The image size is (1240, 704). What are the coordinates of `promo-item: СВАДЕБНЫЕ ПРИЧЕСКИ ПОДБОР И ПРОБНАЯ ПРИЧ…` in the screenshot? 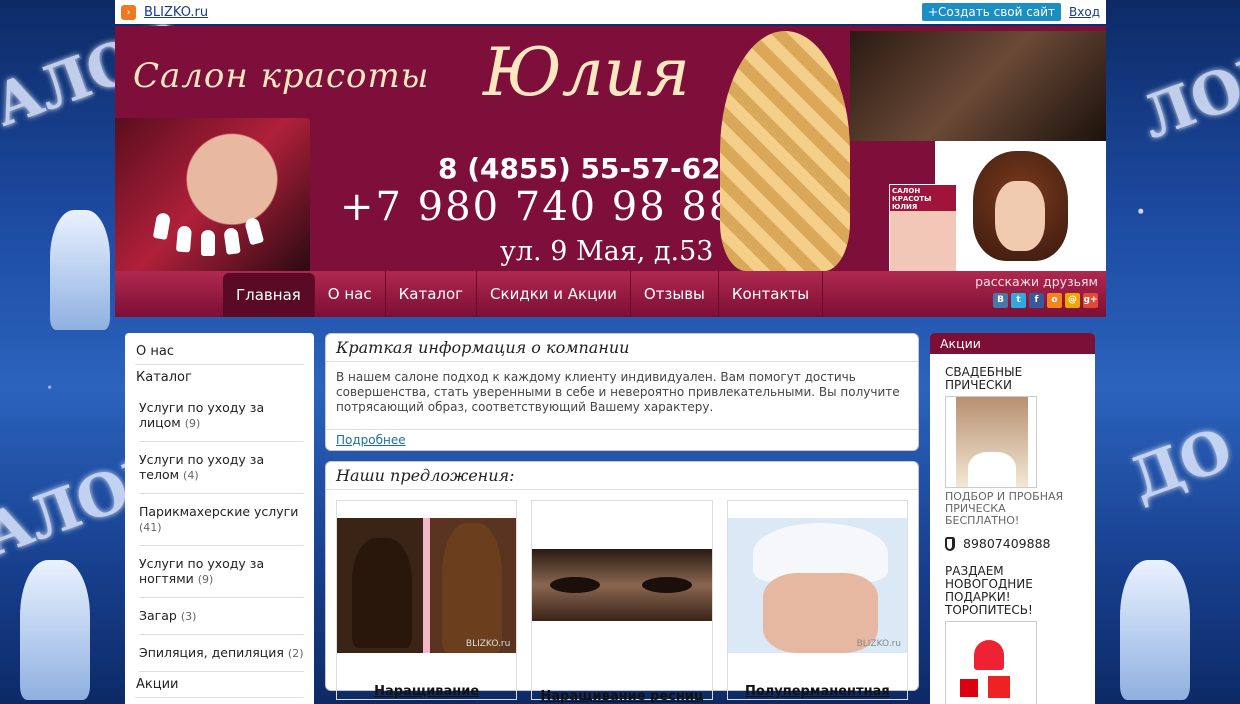 It's located at (1012, 458).